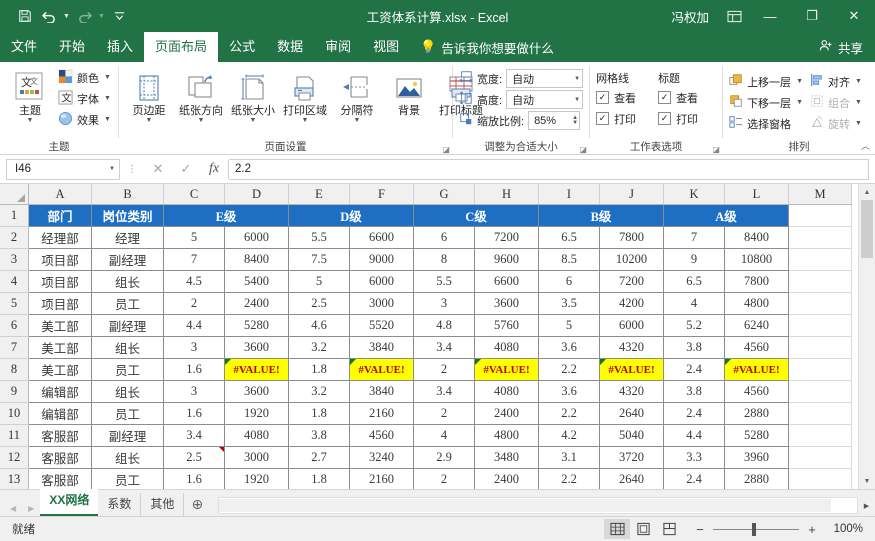 The width and height of the screenshot is (875, 541). Describe the element at coordinates (694, 413) in the screenshot. I see `cell-K10: 2.4` at that location.